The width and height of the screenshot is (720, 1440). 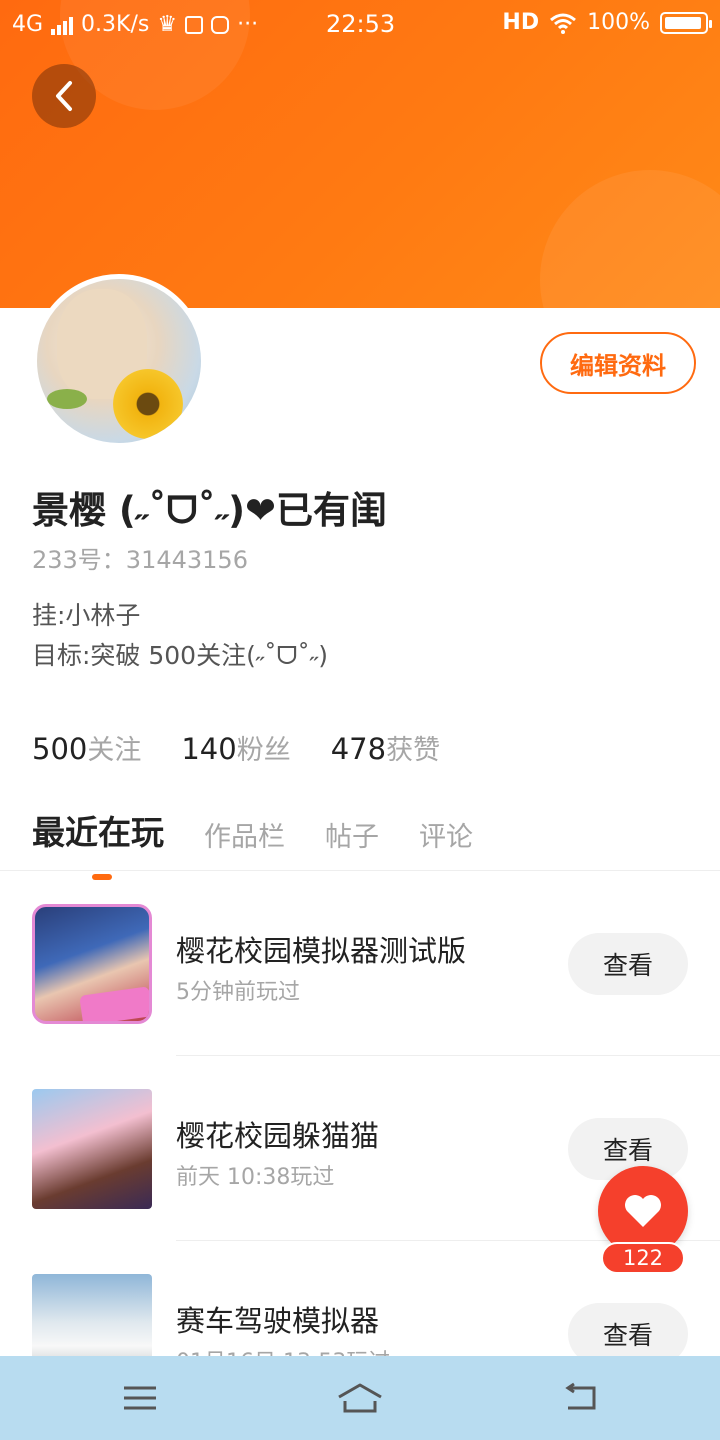 I want to click on user-id: 233号：31443156, so click(x=140, y=560).